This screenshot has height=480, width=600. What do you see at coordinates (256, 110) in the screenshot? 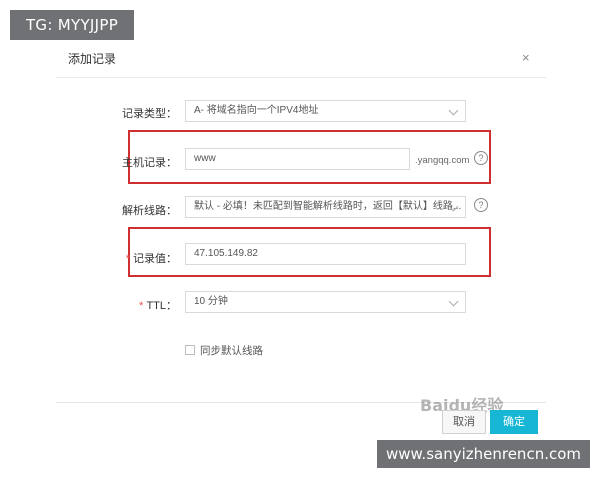
I see `record-type-value: A- 将域名指向一个IPV4地址` at bounding box center [256, 110].